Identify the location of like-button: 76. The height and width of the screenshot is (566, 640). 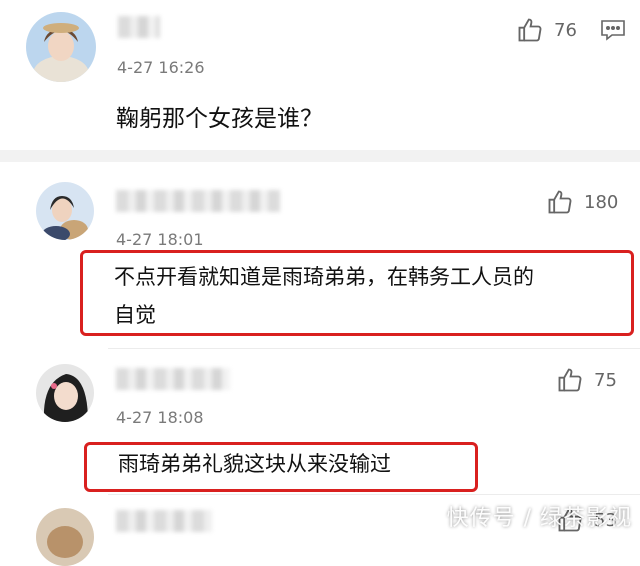
(546, 30).